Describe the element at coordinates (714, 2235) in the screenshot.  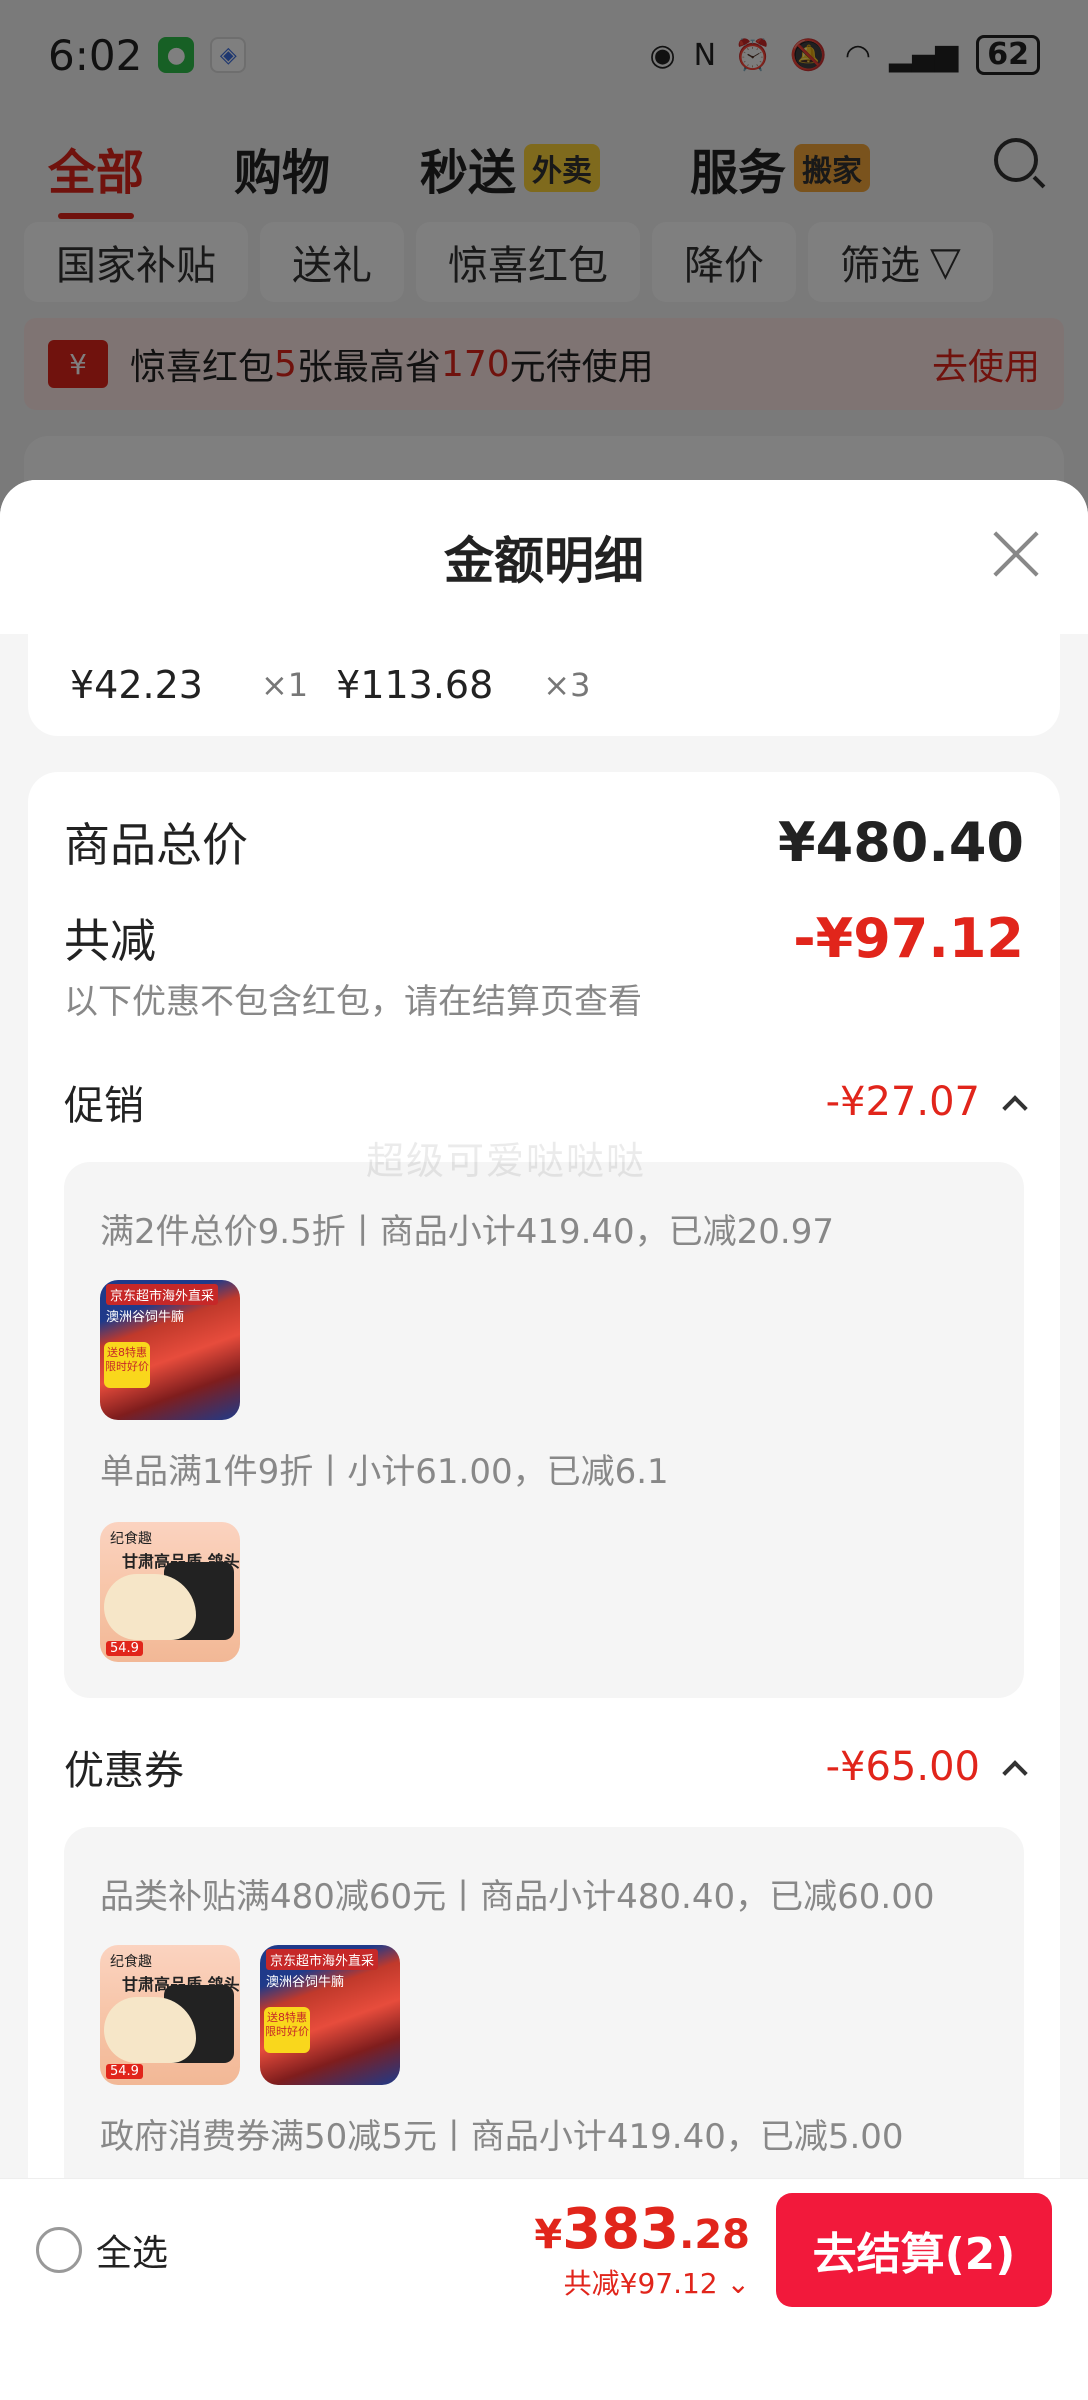
I see `total-decimal: .28` at that location.